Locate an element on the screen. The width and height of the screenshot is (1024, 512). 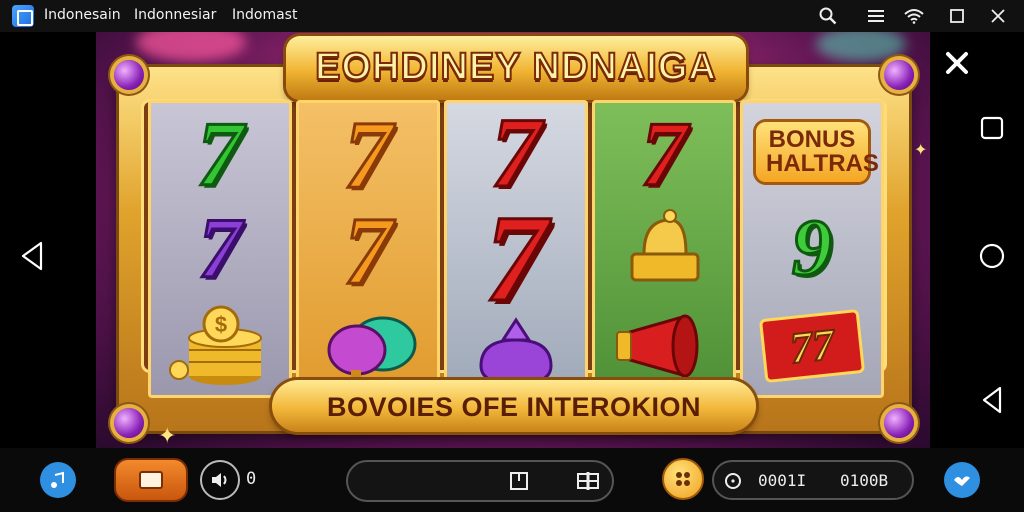
grid-icon is located at coordinates (589, 481).